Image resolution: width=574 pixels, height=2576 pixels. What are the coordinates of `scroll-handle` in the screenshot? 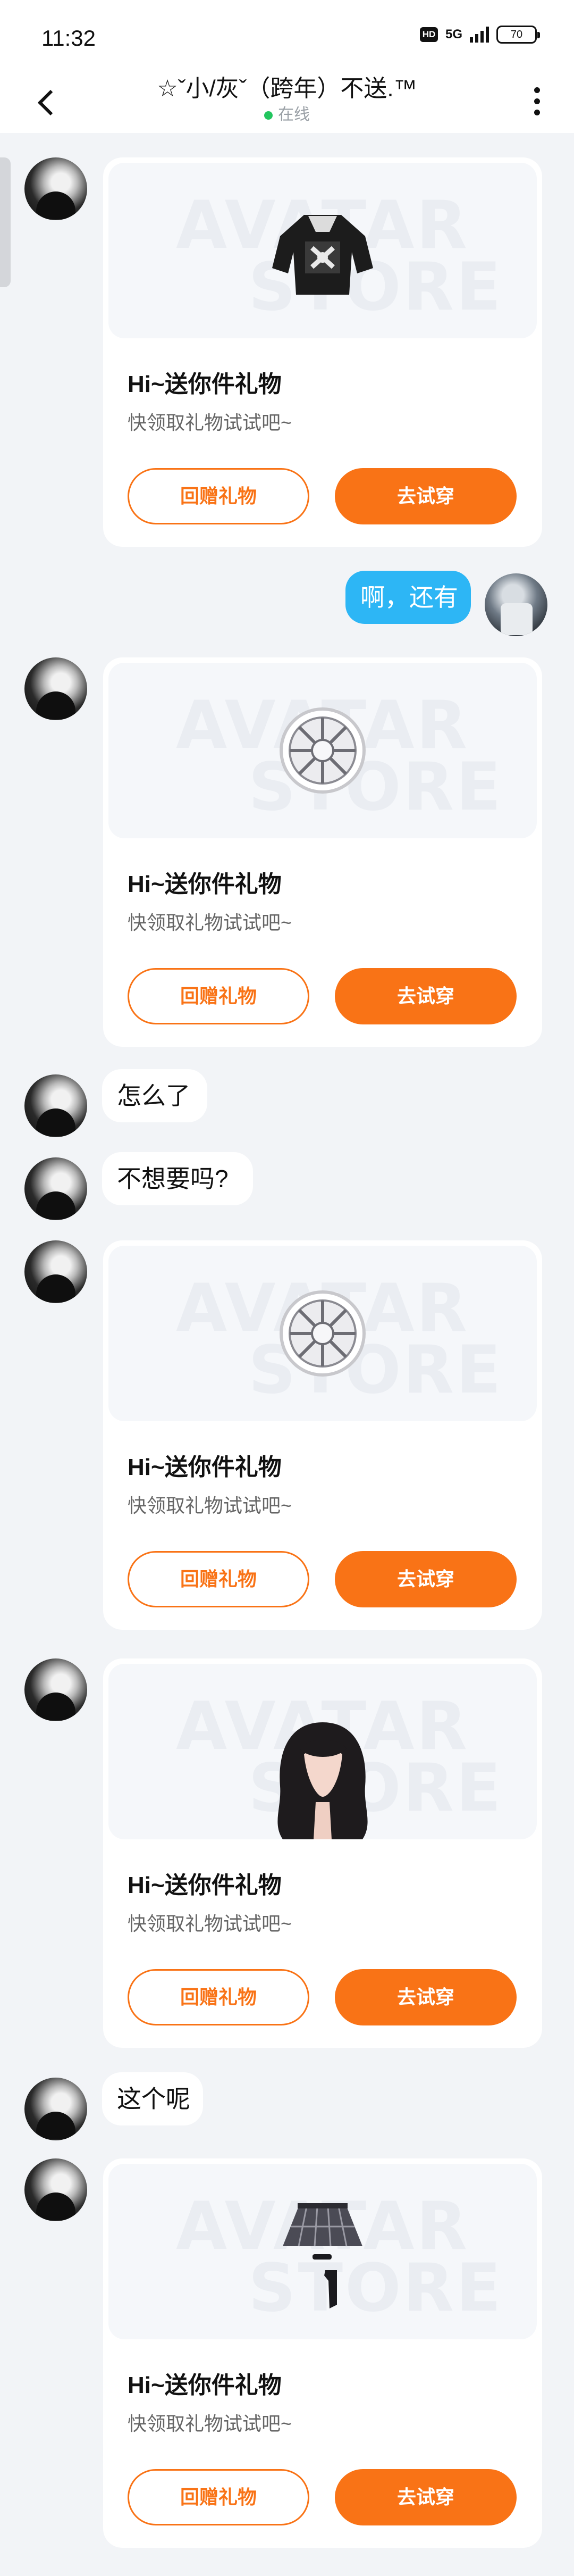 It's located at (5, 222).